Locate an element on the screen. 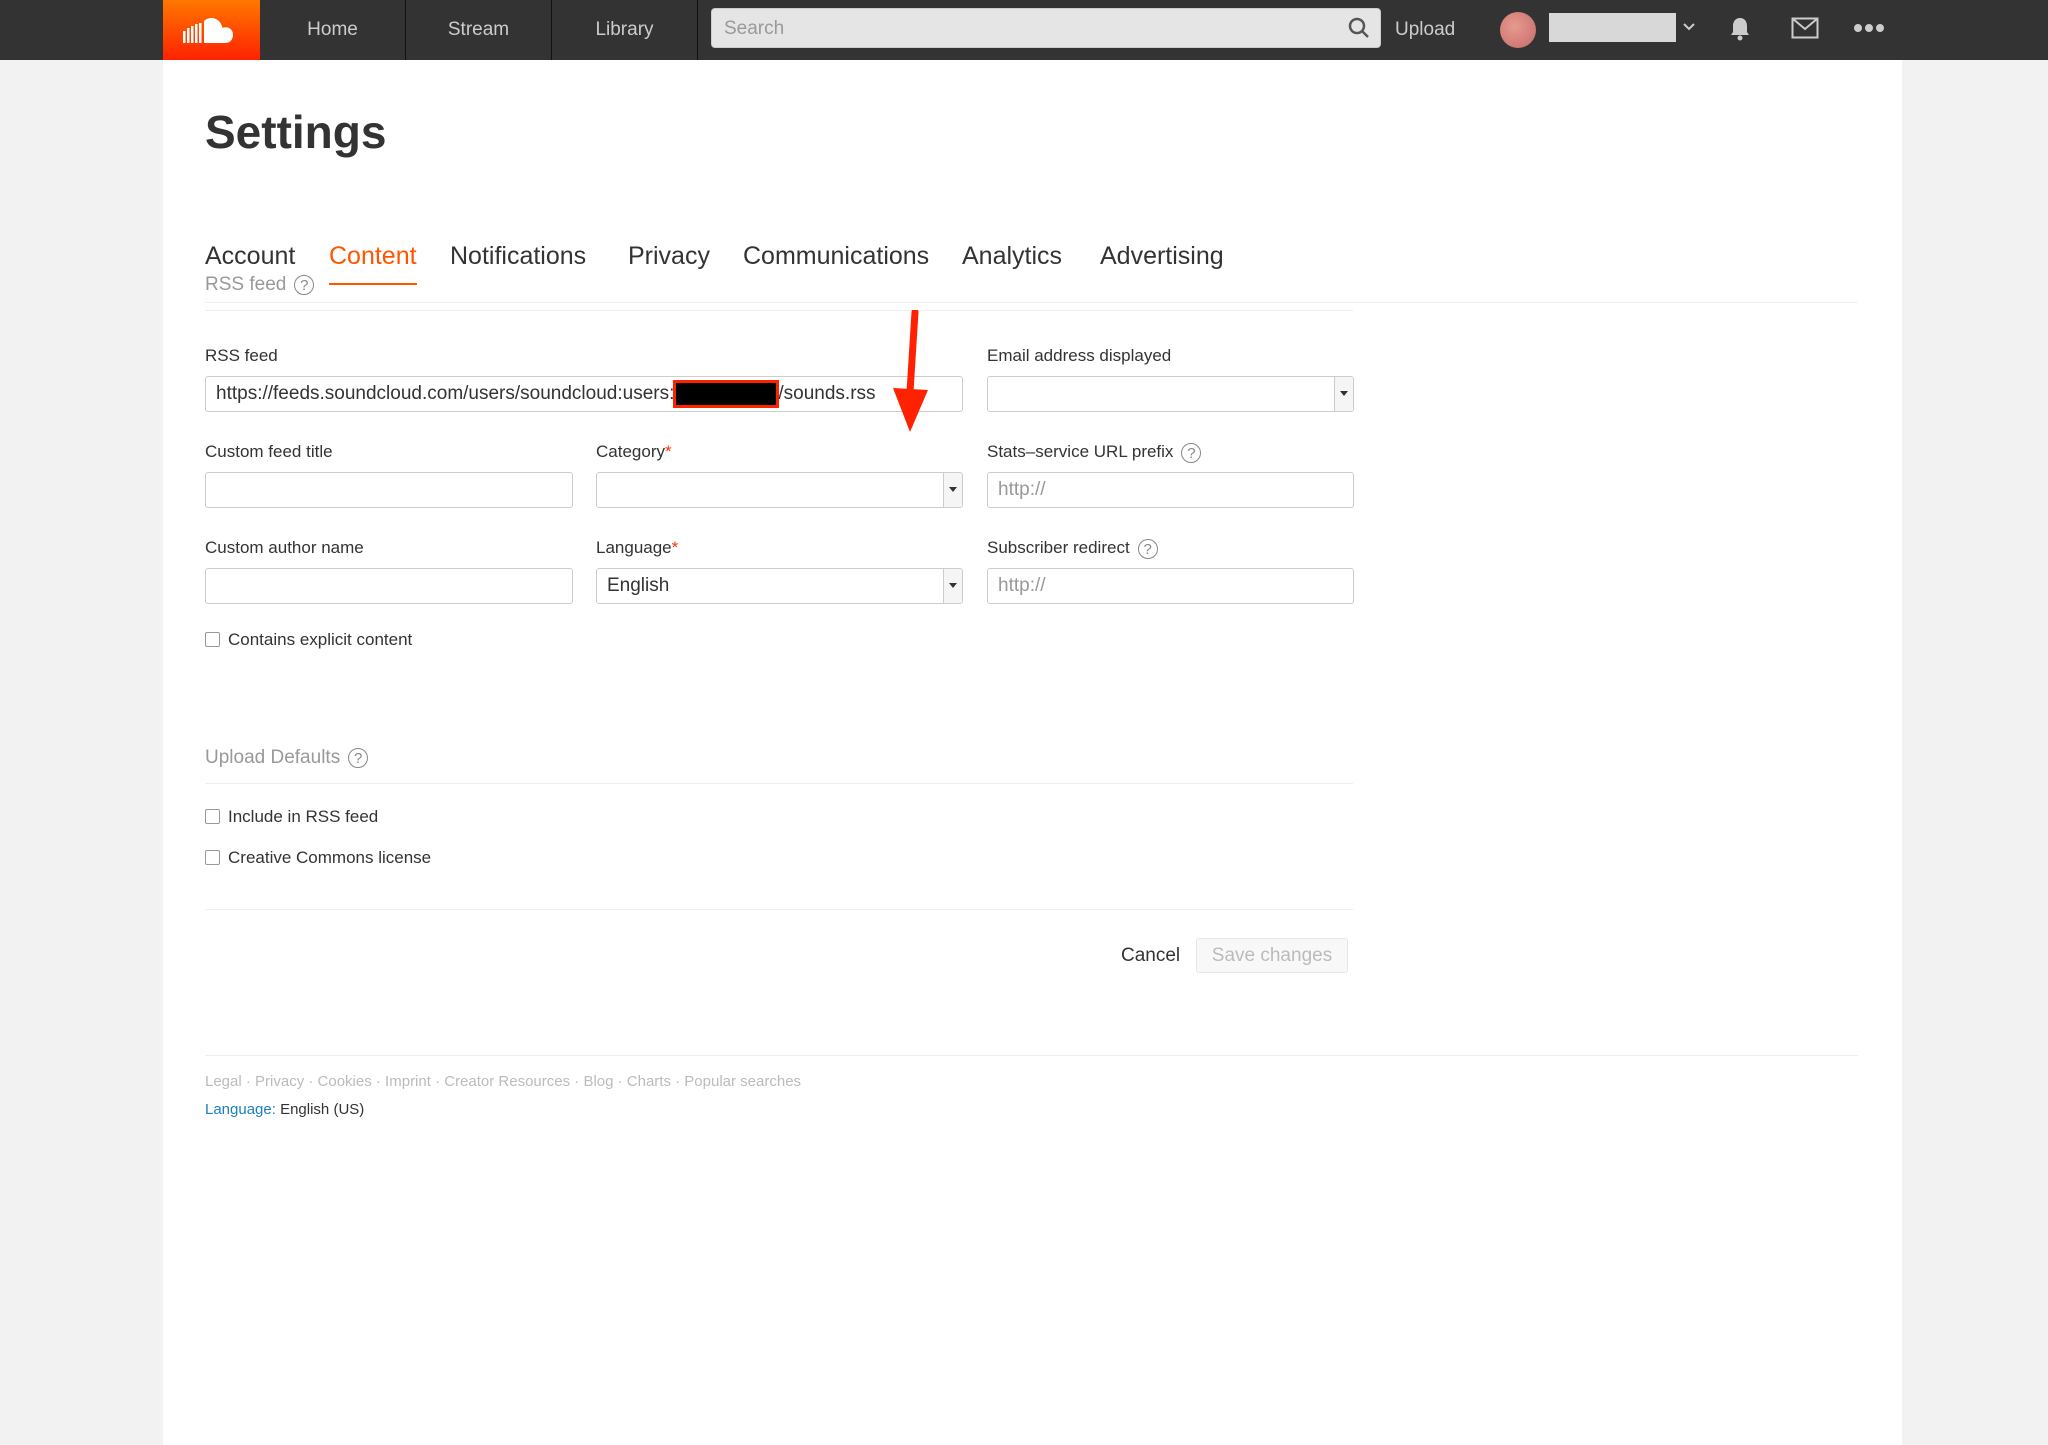  include-rss-label: Include in RSS feed is located at coordinates (303, 816).